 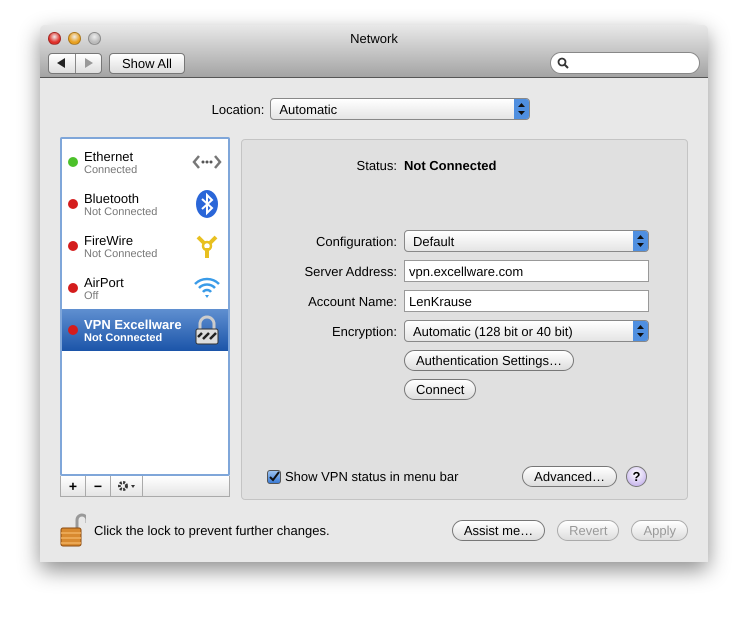 I want to click on panel-button: Connect, so click(x=440, y=389).